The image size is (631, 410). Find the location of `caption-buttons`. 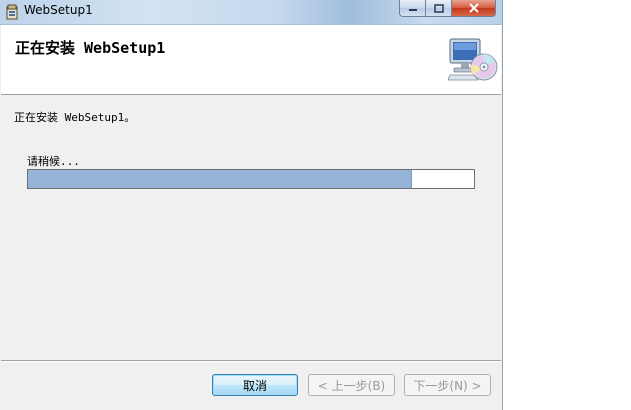

caption-buttons is located at coordinates (447, 9).